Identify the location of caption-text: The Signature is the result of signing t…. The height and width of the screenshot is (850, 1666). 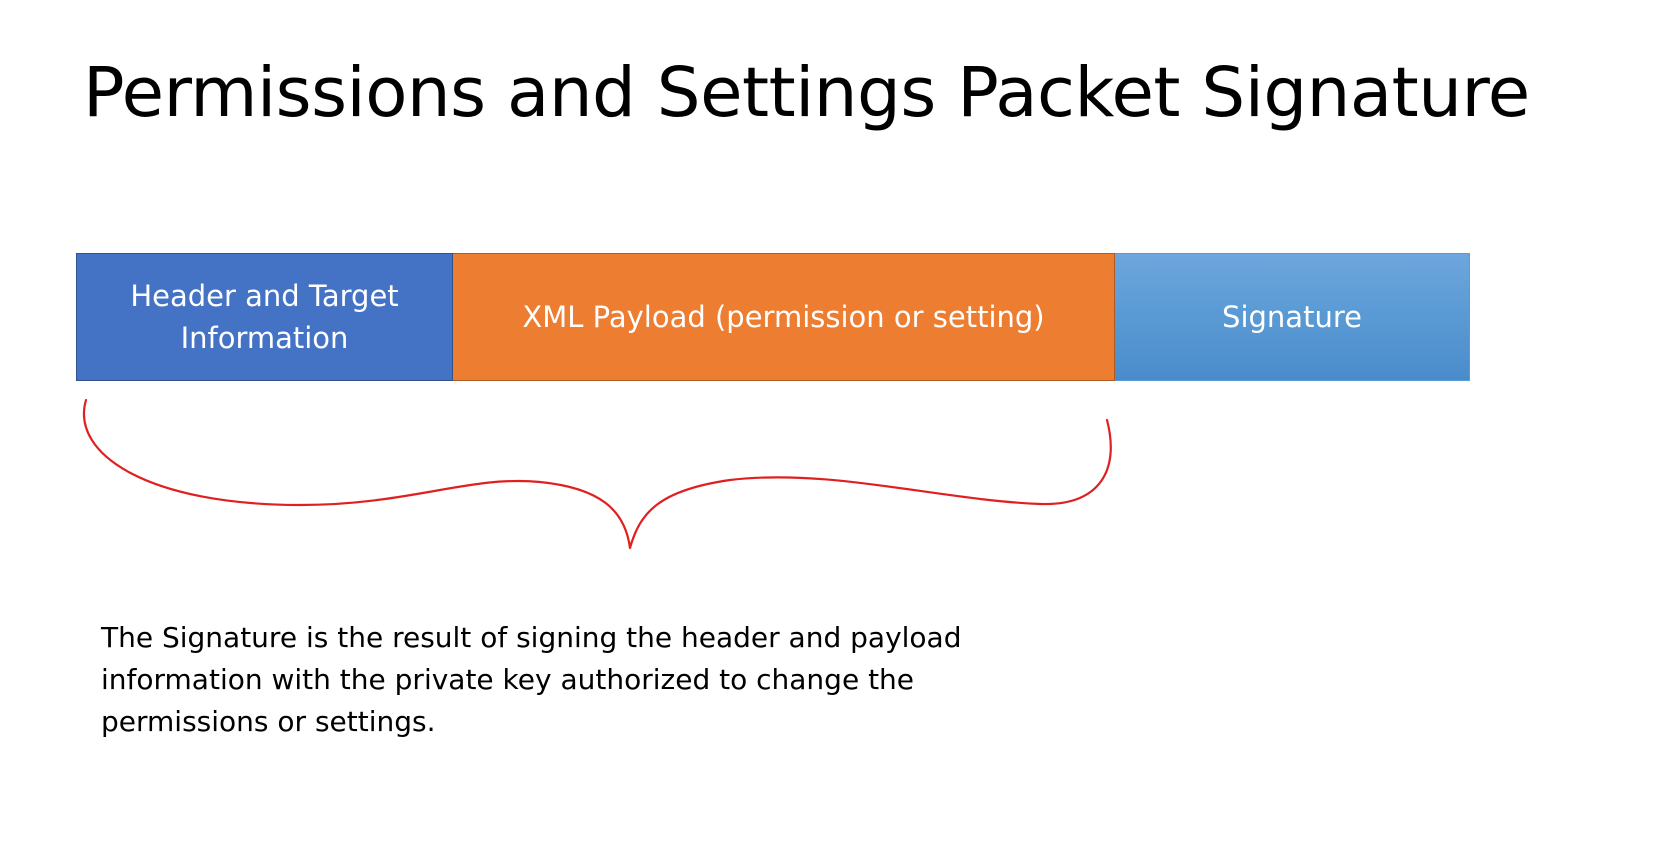
(551, 680).